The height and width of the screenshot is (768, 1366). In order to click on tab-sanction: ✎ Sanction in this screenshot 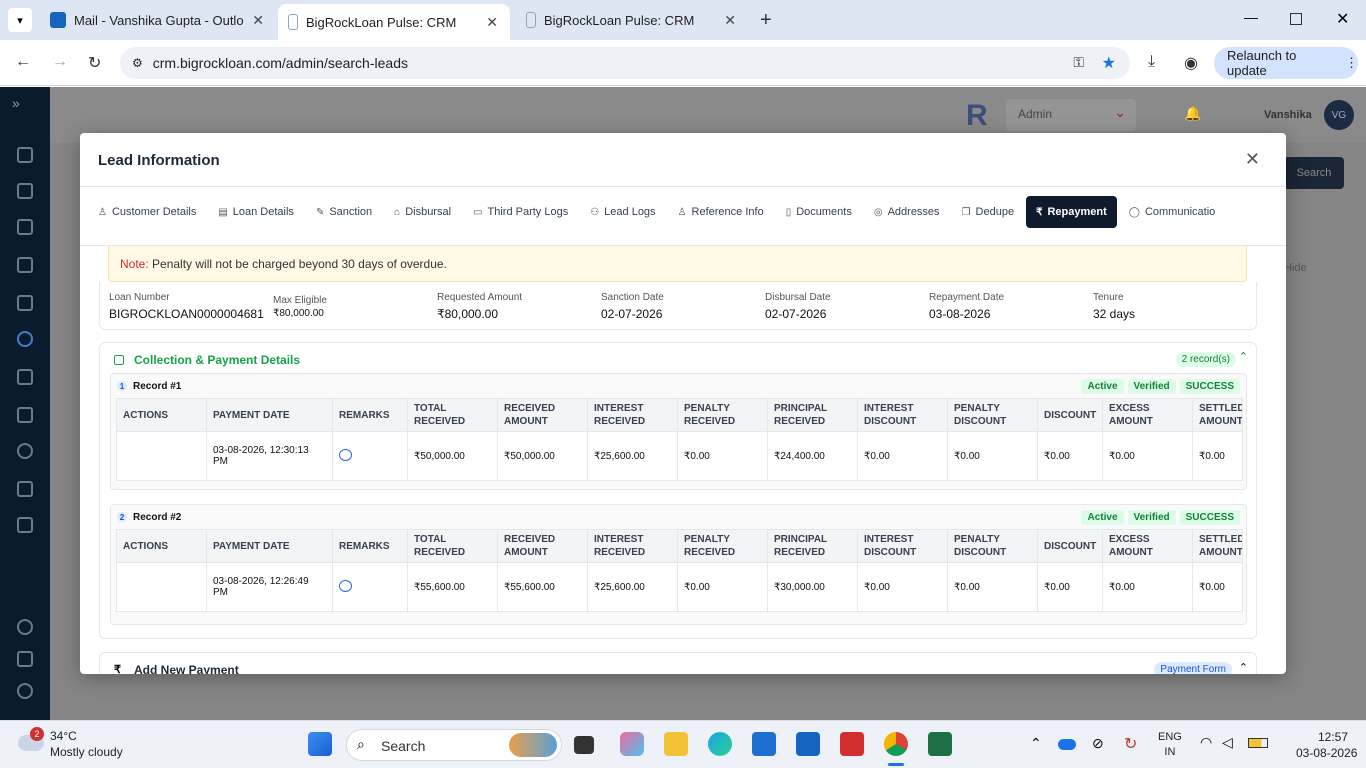, I will do `click(344, 212)`.